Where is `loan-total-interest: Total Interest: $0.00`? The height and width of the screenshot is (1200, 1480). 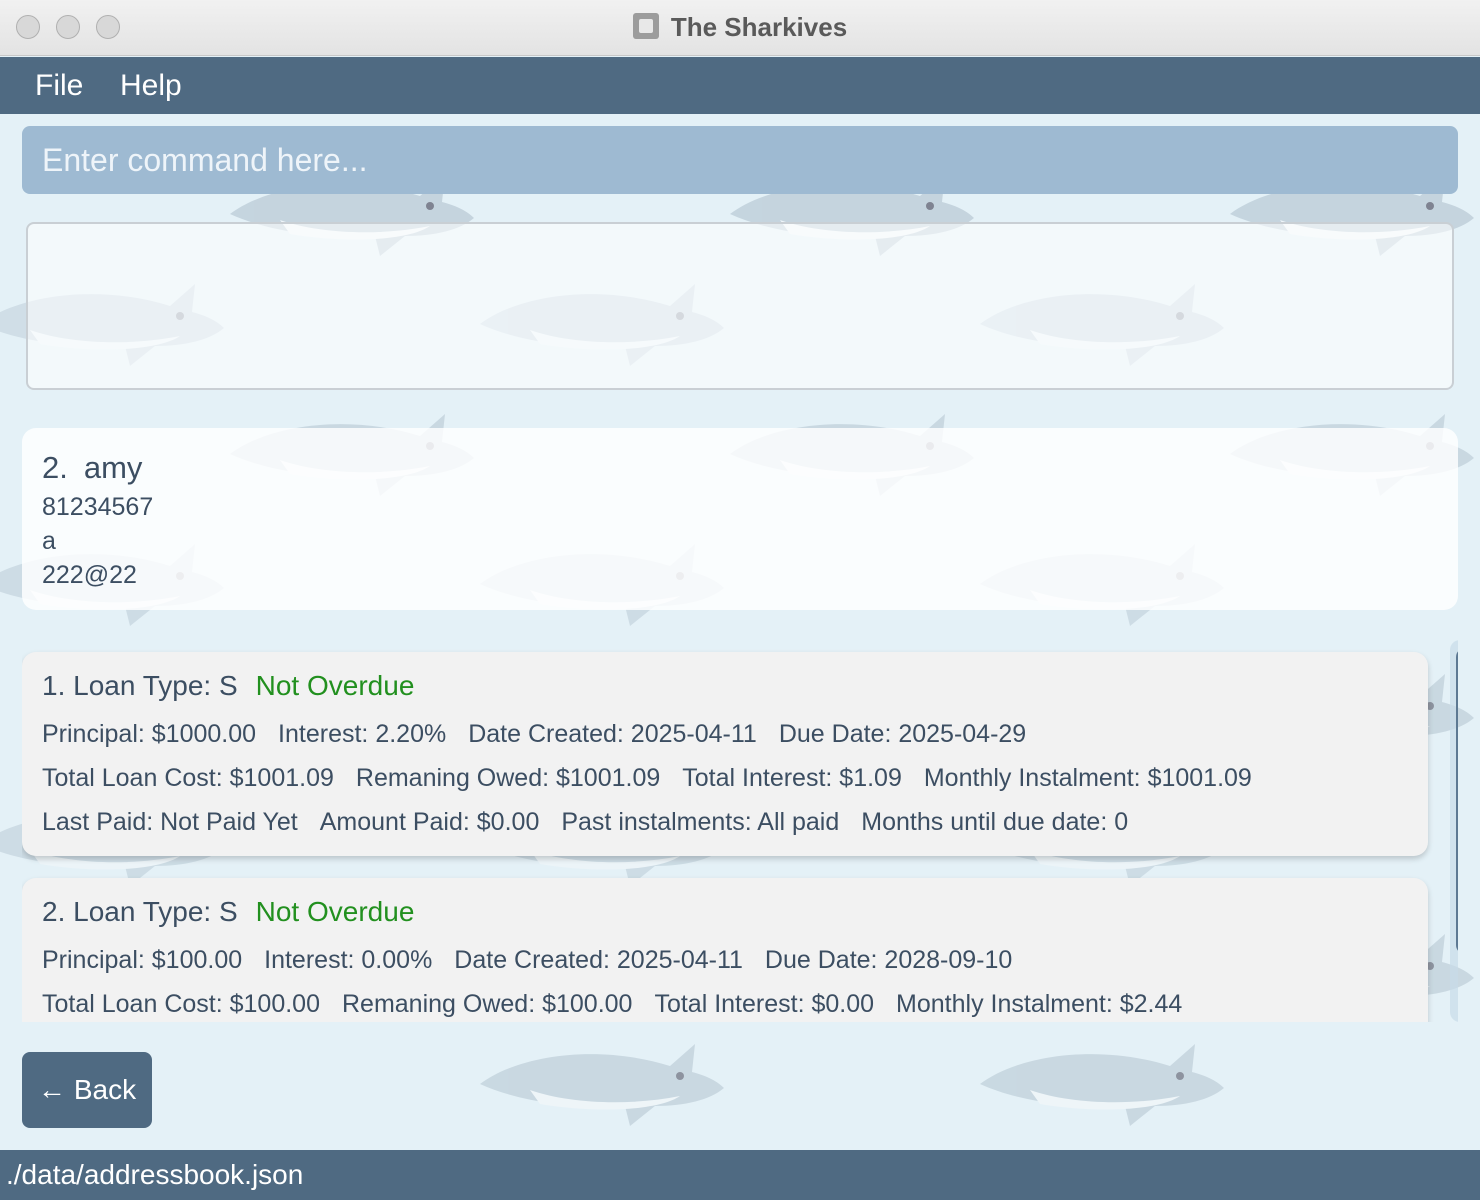 loan-total-interest: Total Interest: $0.00 is located at coordinates (764, 1004).